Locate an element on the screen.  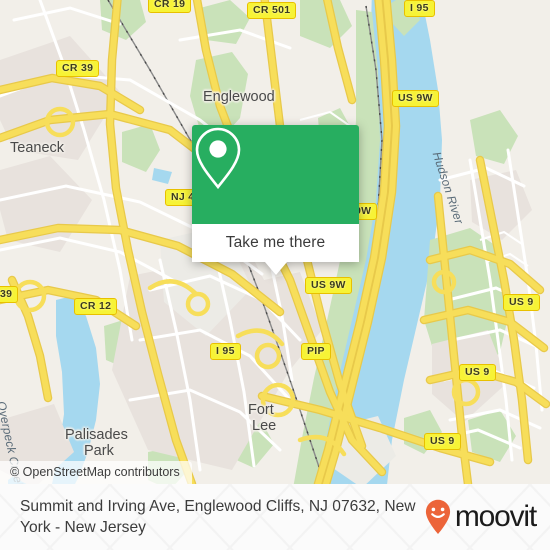
place-label: Palisades is located at coordinates (96, 435).